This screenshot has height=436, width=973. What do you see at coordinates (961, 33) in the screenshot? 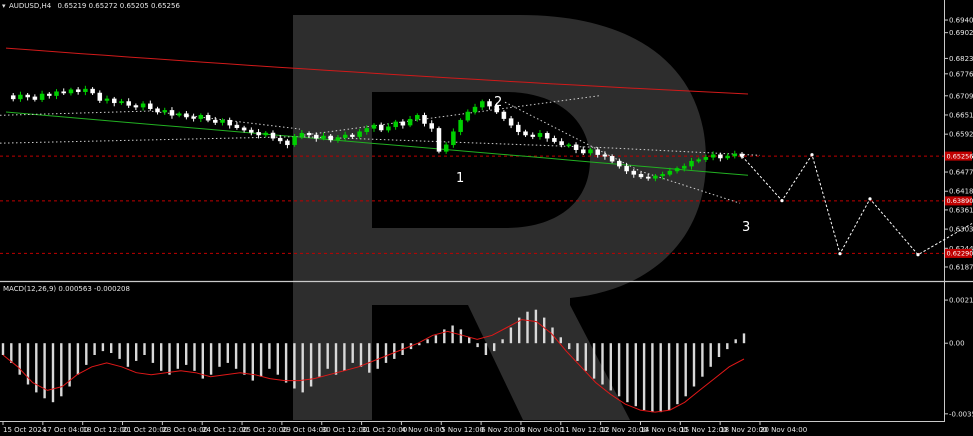
I see `price-tick-label: 0.69020` at bounding box center [961, 33].